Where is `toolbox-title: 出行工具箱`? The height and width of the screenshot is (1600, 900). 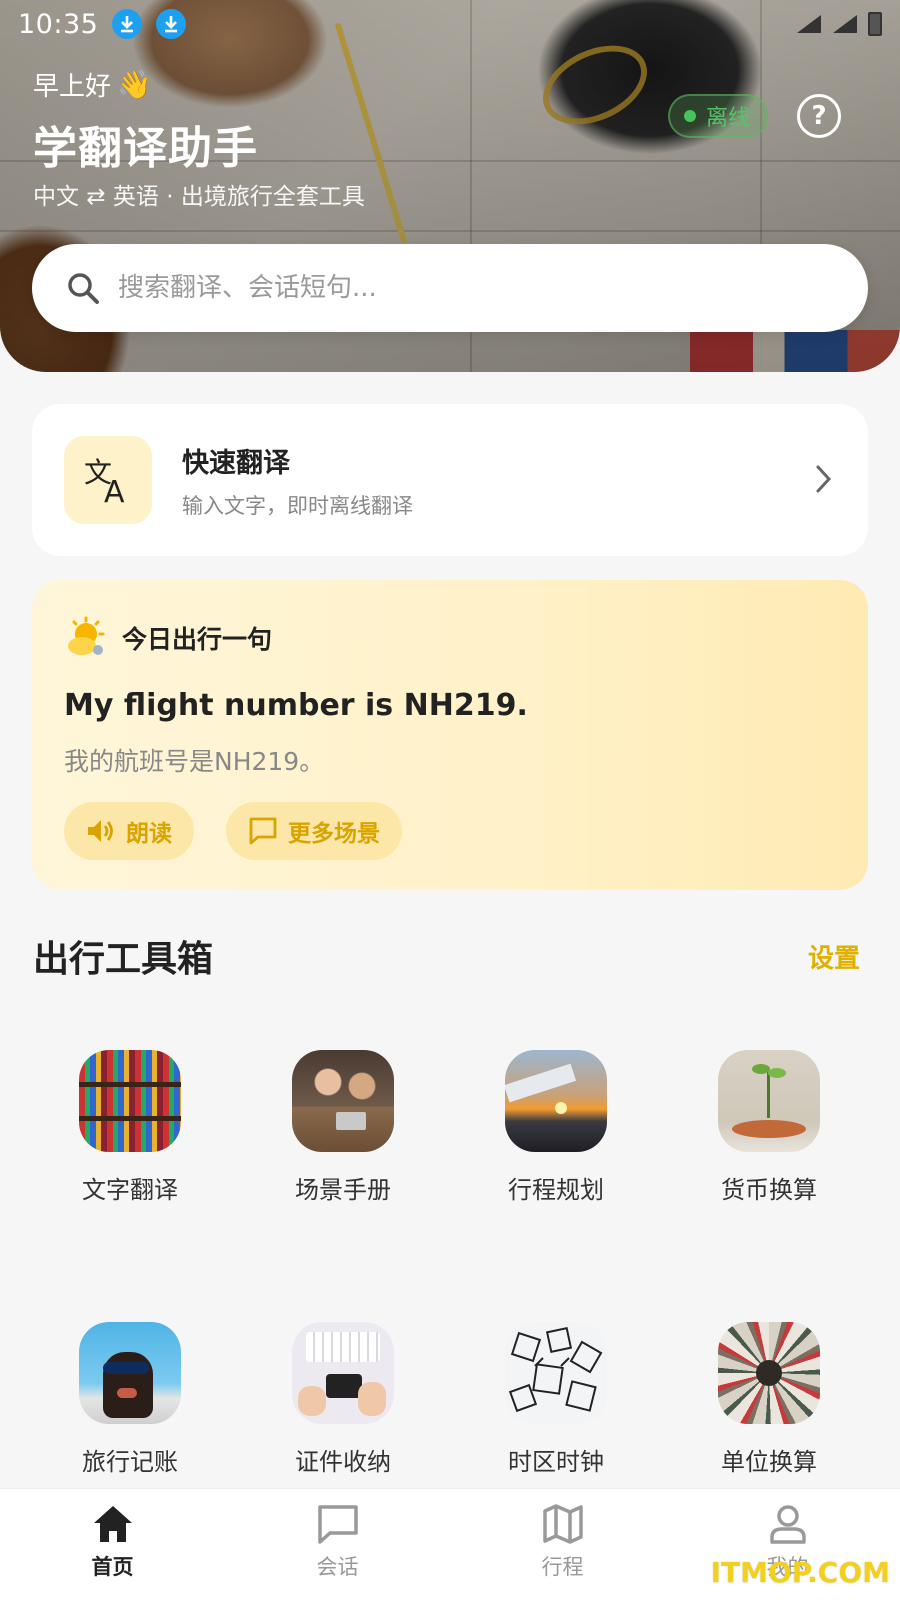 toolbox-title: 出行工具箱 is located at coordinates (123, 959).